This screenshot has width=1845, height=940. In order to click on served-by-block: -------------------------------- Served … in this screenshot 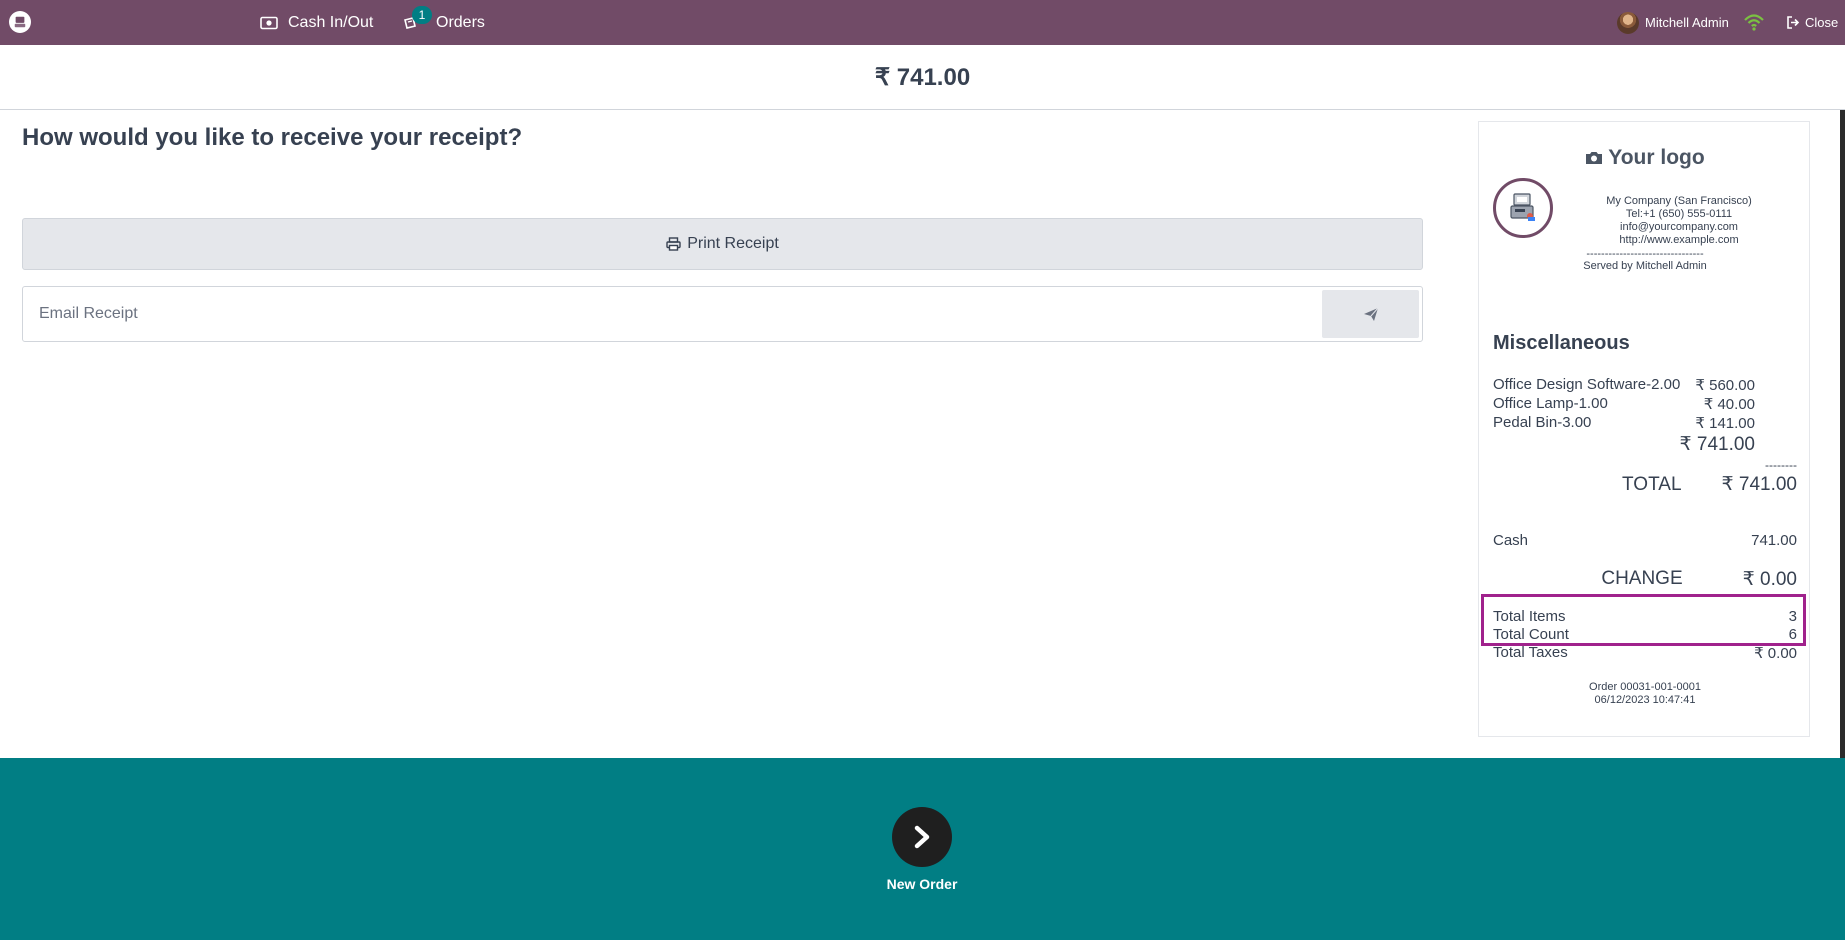, I will do `click(1645, 260)`.